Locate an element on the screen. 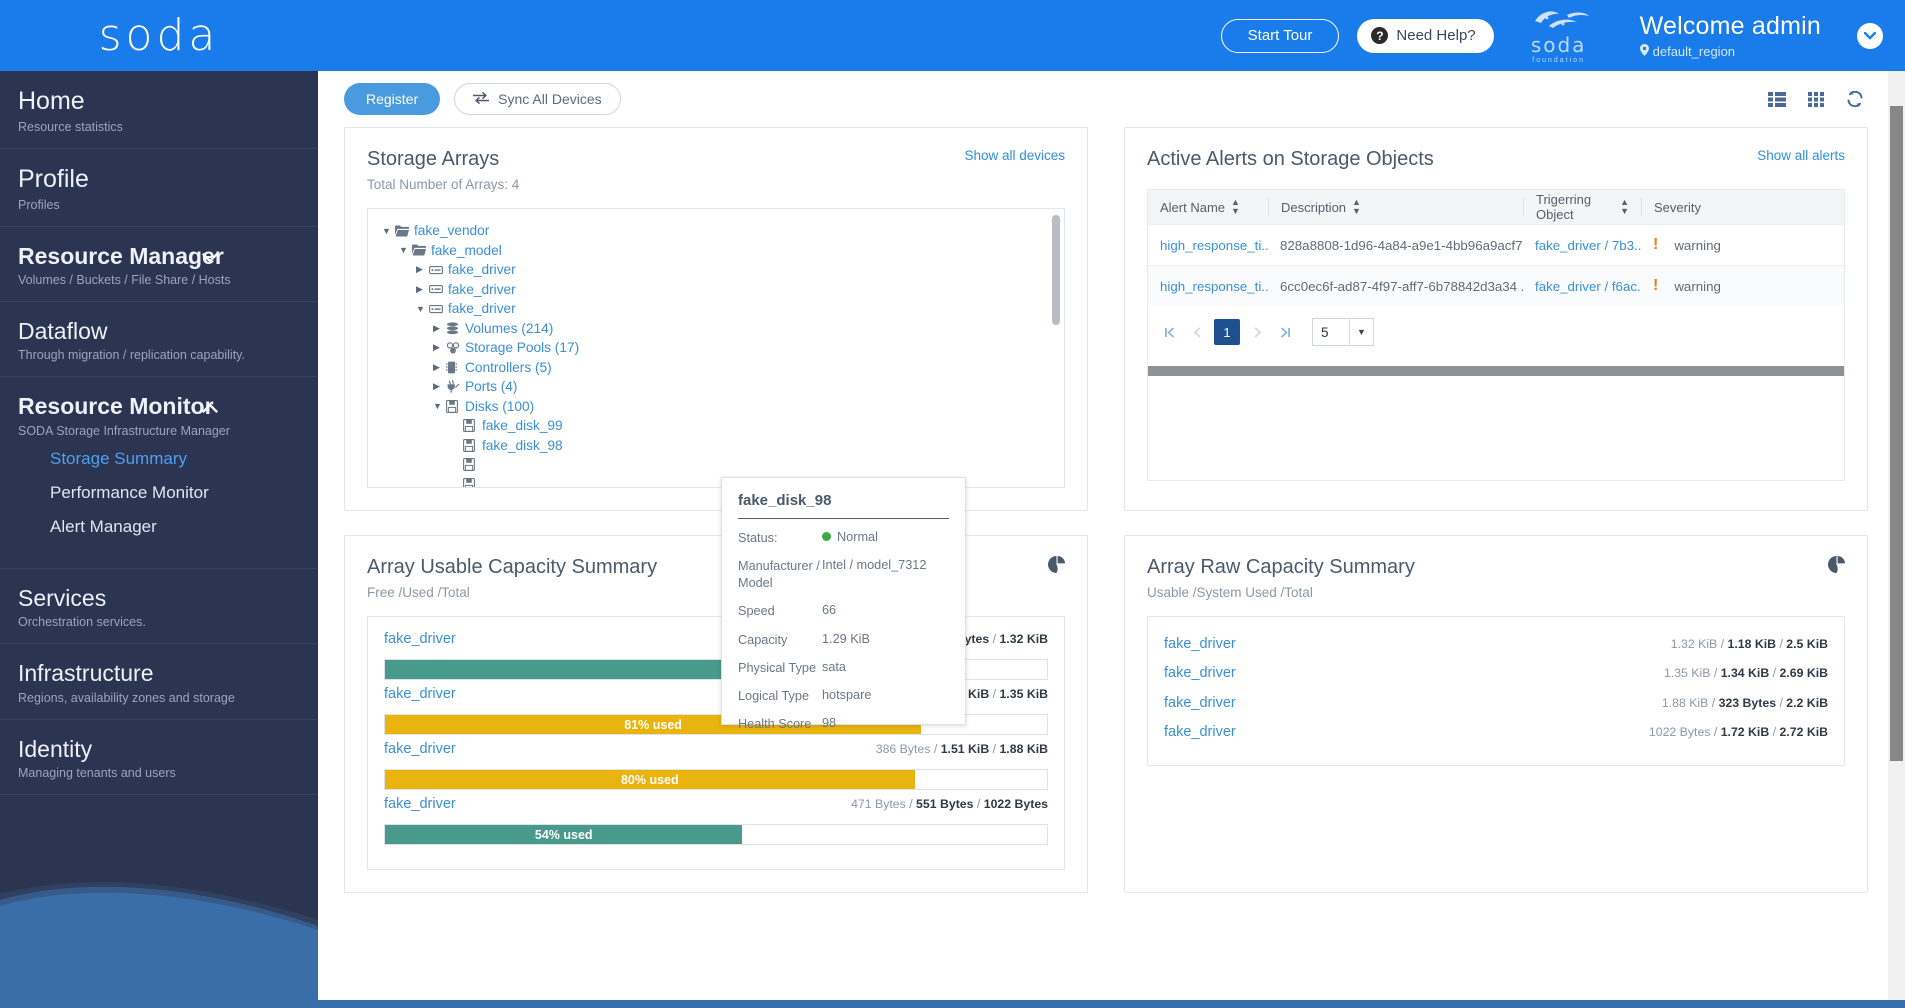 The image size is (1905, 1008). pager-next-button is located at coordinates (1257, 332).